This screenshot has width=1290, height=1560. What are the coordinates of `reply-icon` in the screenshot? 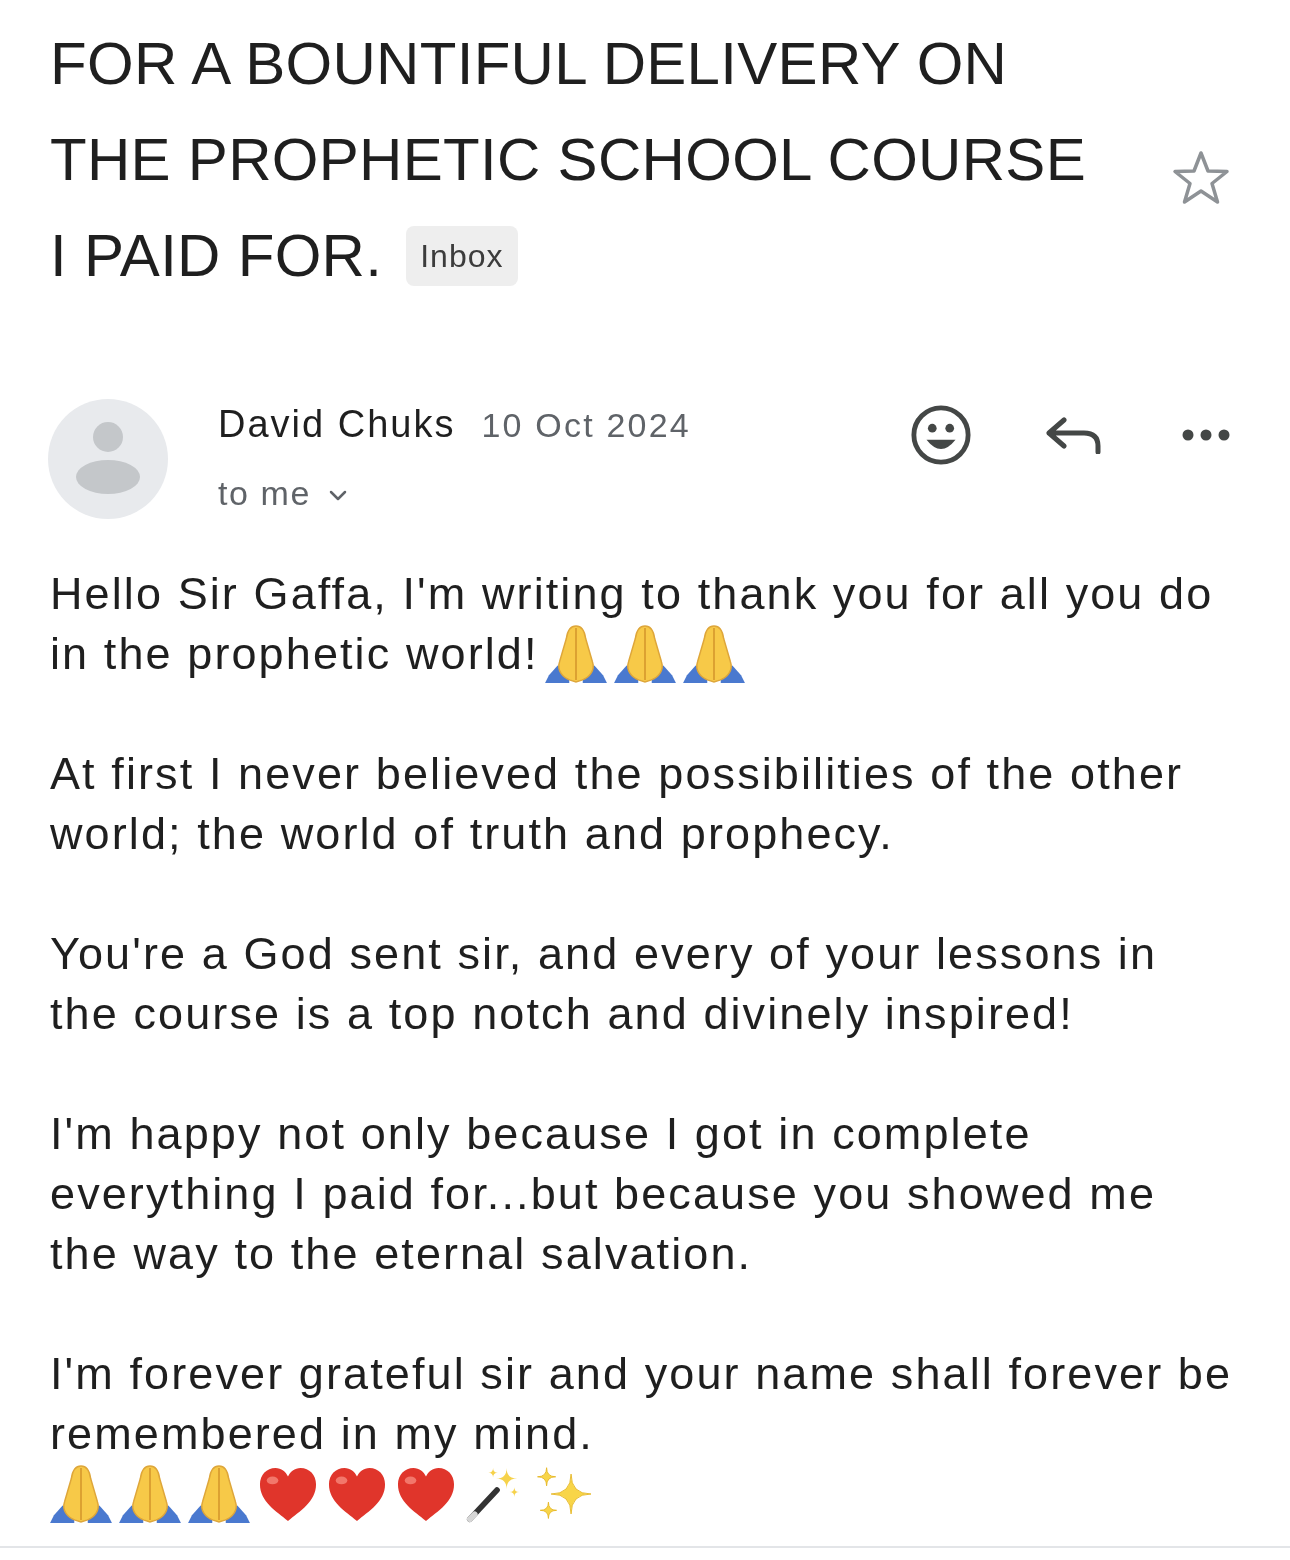 It's located at (1073, 435).